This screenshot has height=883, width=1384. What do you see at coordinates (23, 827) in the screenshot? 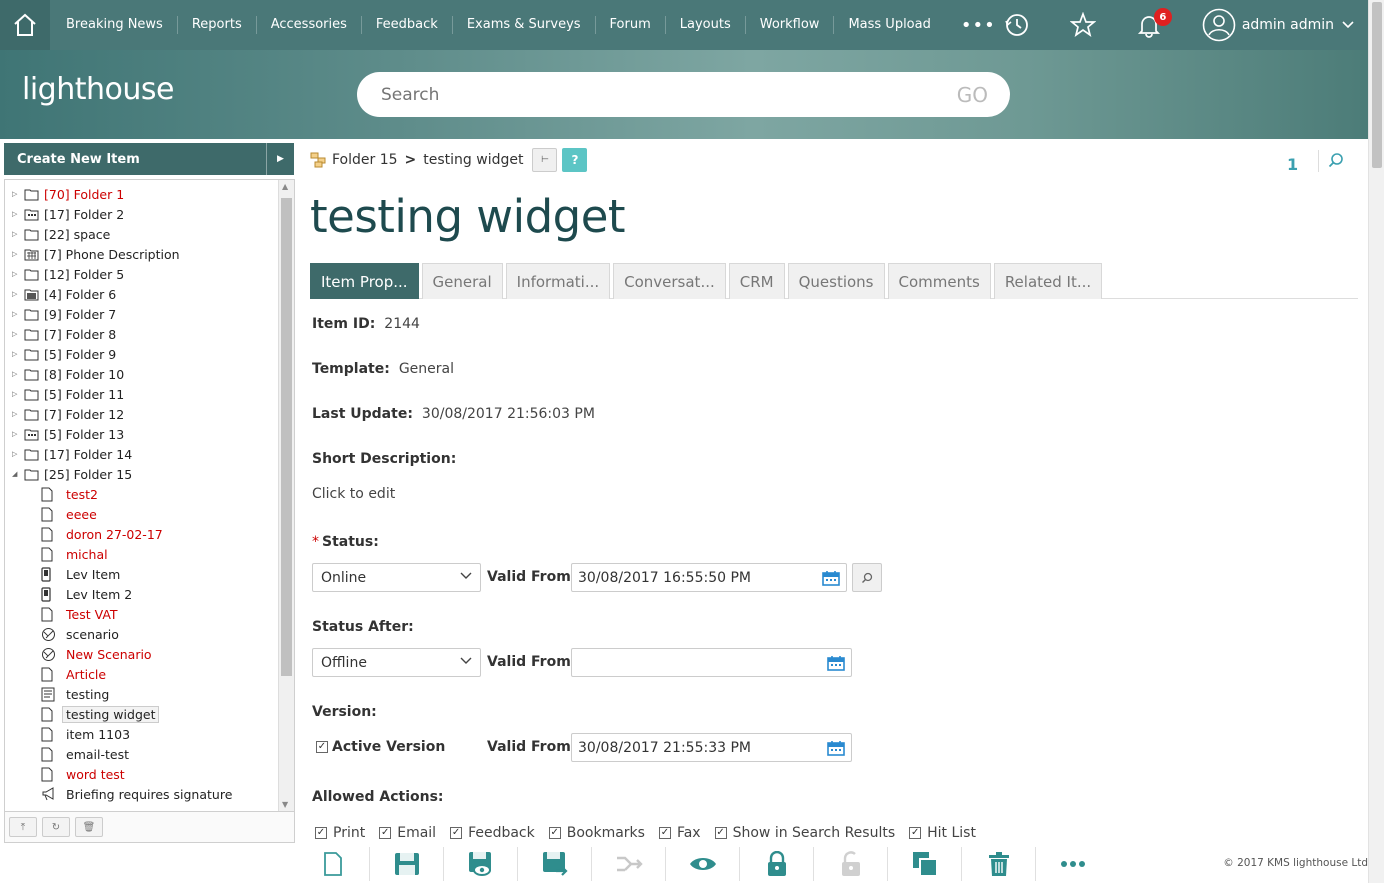
I see `collapse-all-button: ⤒` at bounding box center [23, 827].